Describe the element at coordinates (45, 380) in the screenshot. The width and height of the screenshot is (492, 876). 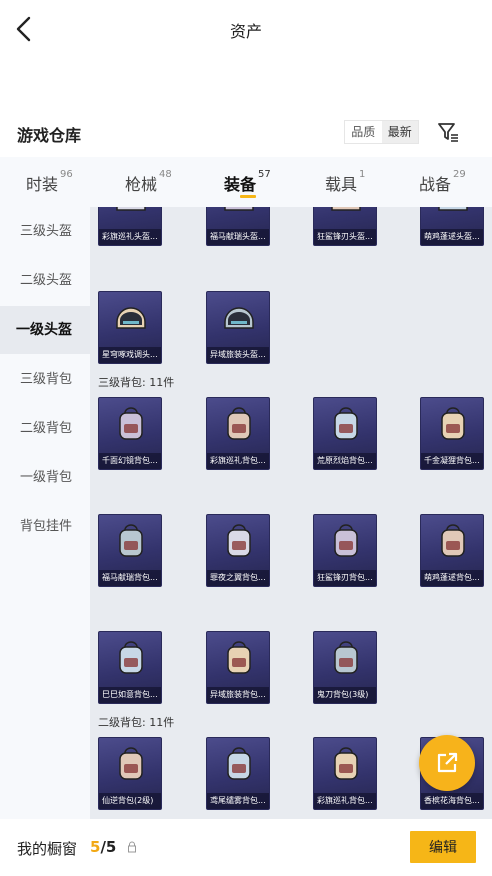
I see `sidebar-item-level3-backpack: 三级背包` at that location.